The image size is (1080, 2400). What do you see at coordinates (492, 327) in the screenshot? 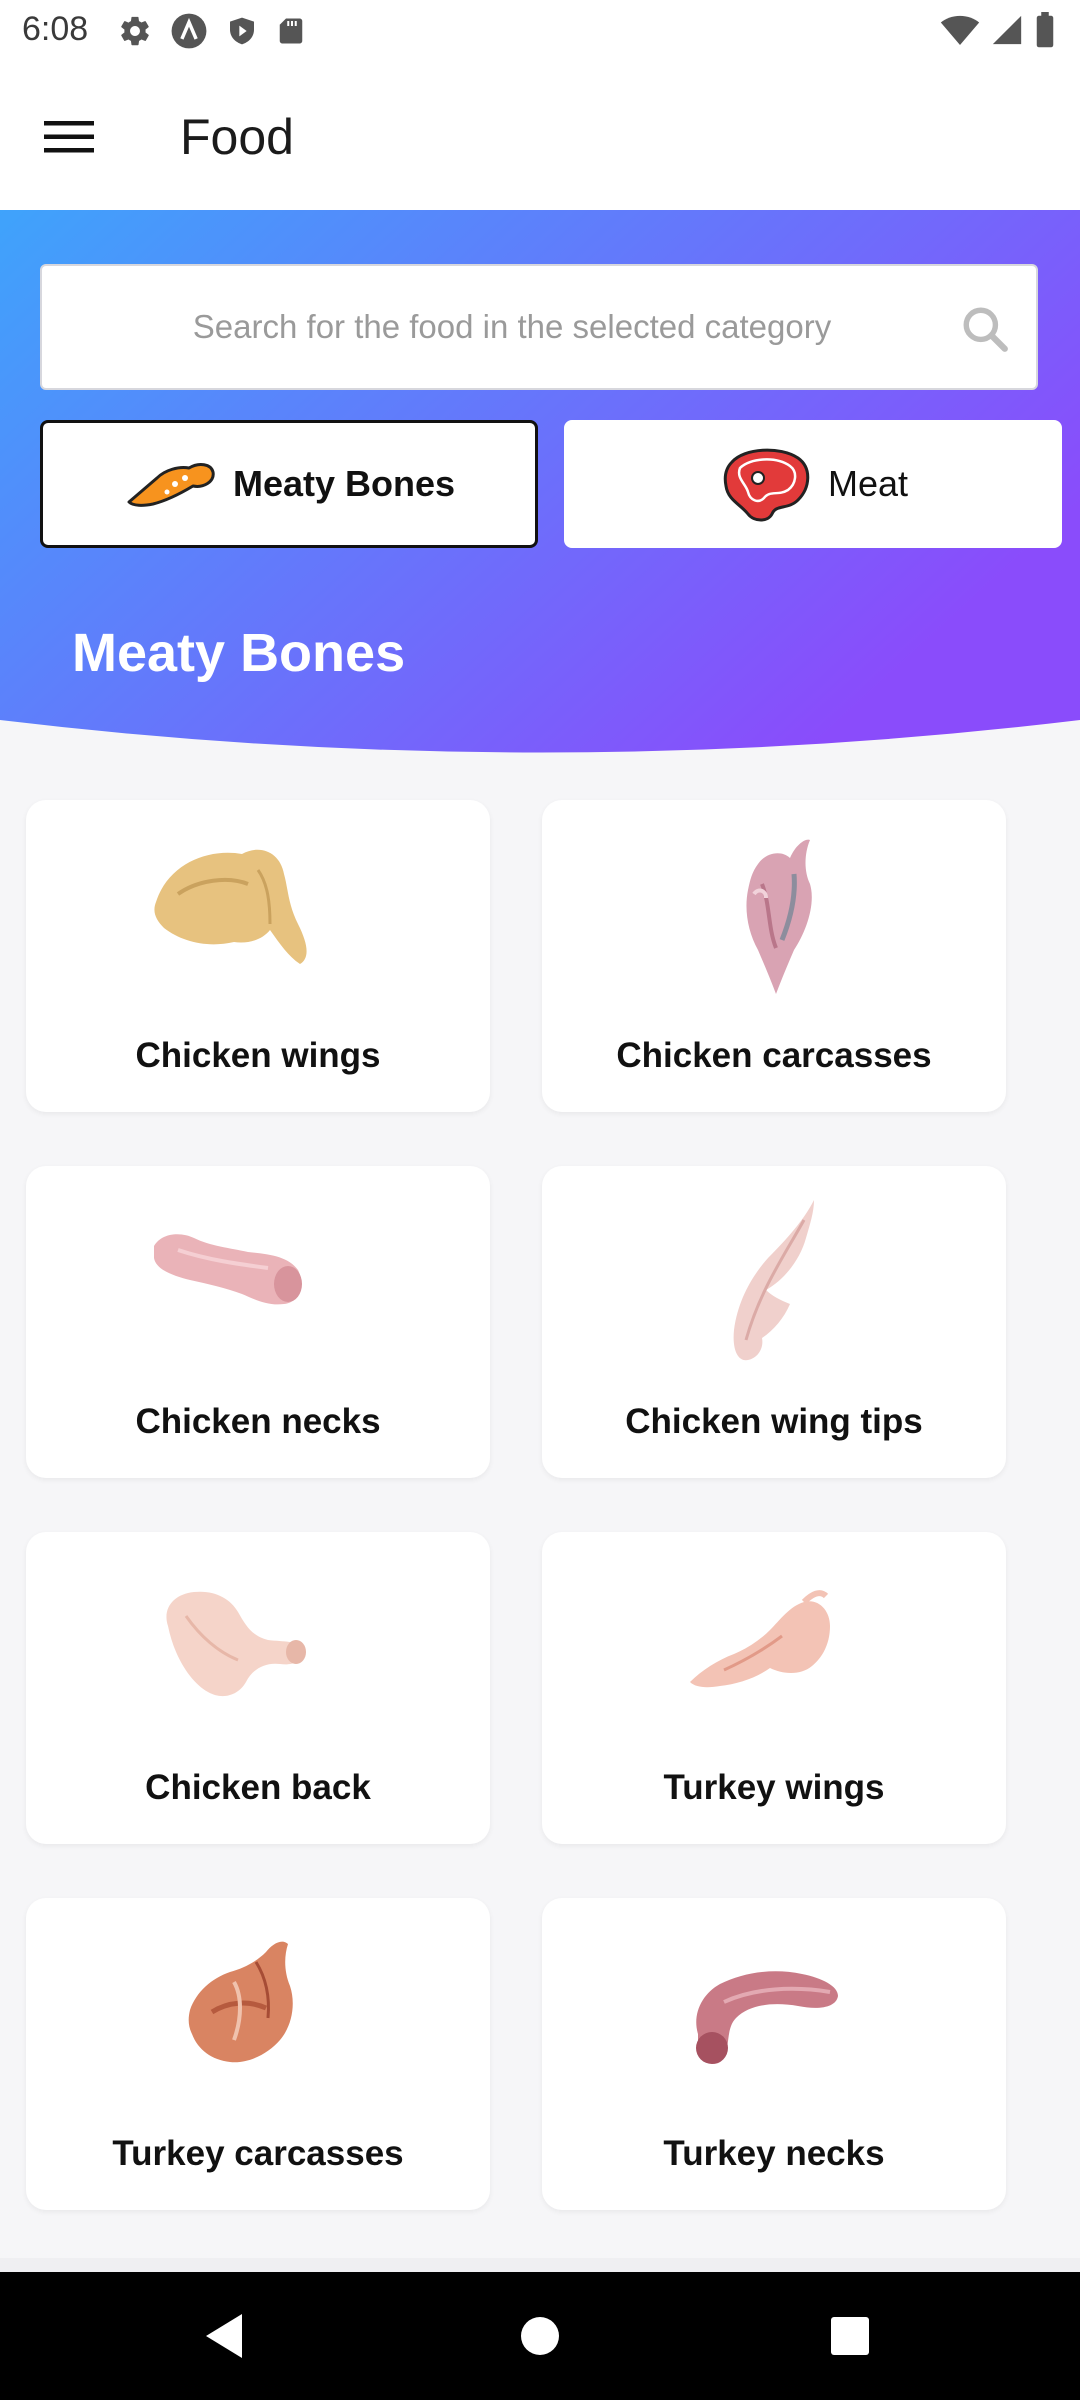
I see `search-input` at bounding box center [492, 327].